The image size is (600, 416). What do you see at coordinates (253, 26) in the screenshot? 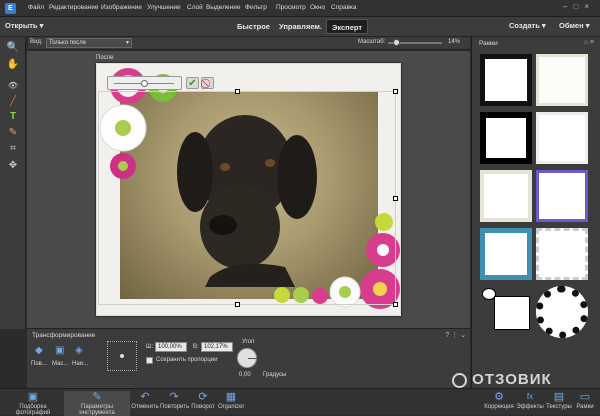
I see `tab-quick: Быстрое` at bounding box center [253, 26].